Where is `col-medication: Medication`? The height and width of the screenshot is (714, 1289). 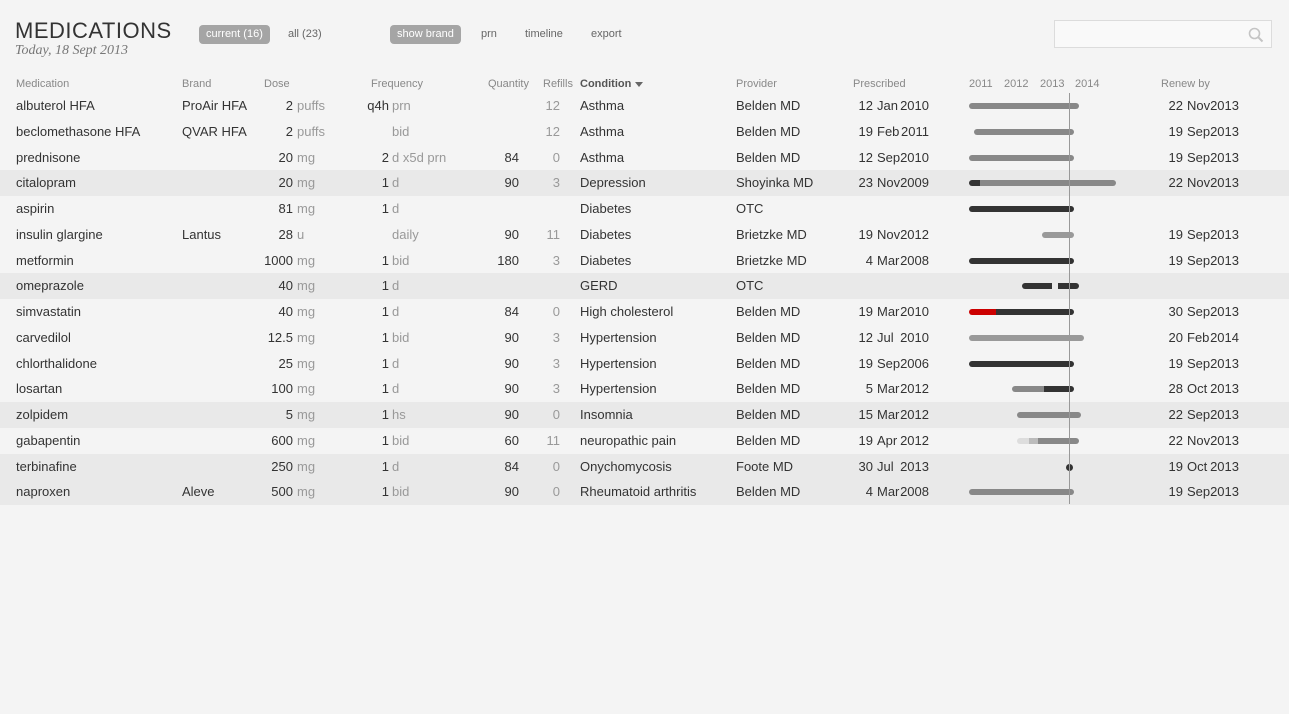
col-medication: Medication is located at coordinates (42, 84).